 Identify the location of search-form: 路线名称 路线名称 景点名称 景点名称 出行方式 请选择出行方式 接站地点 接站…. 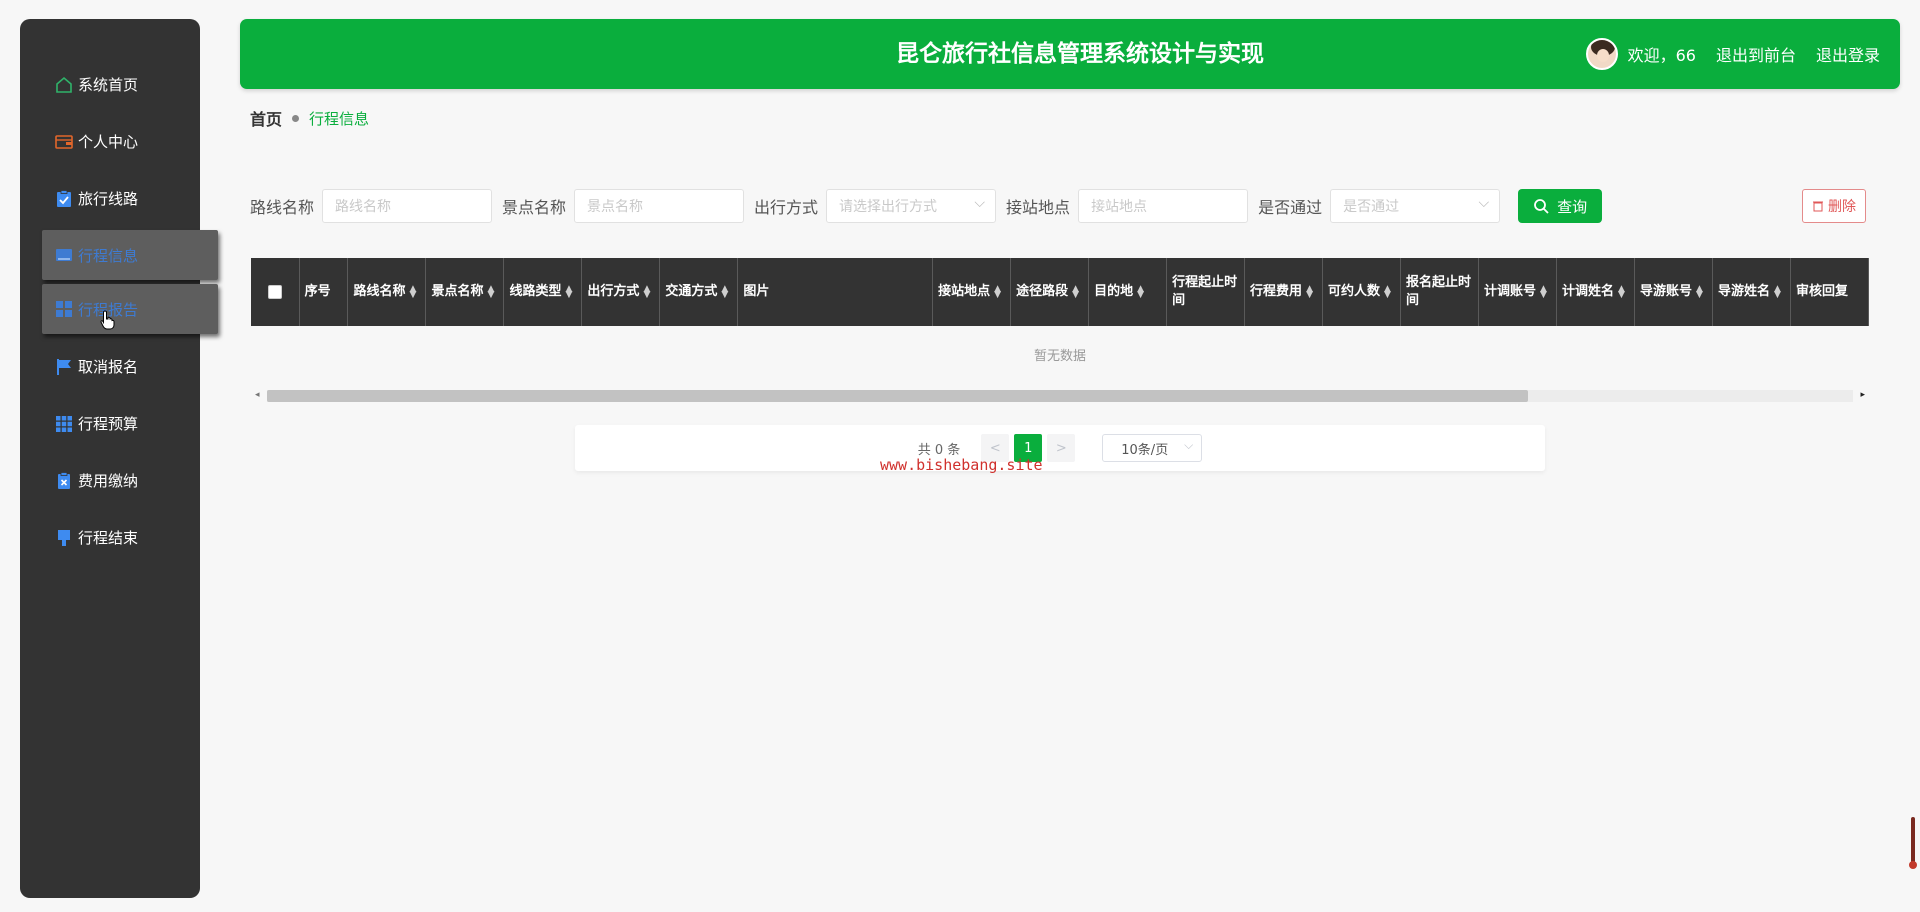
(926, 206).